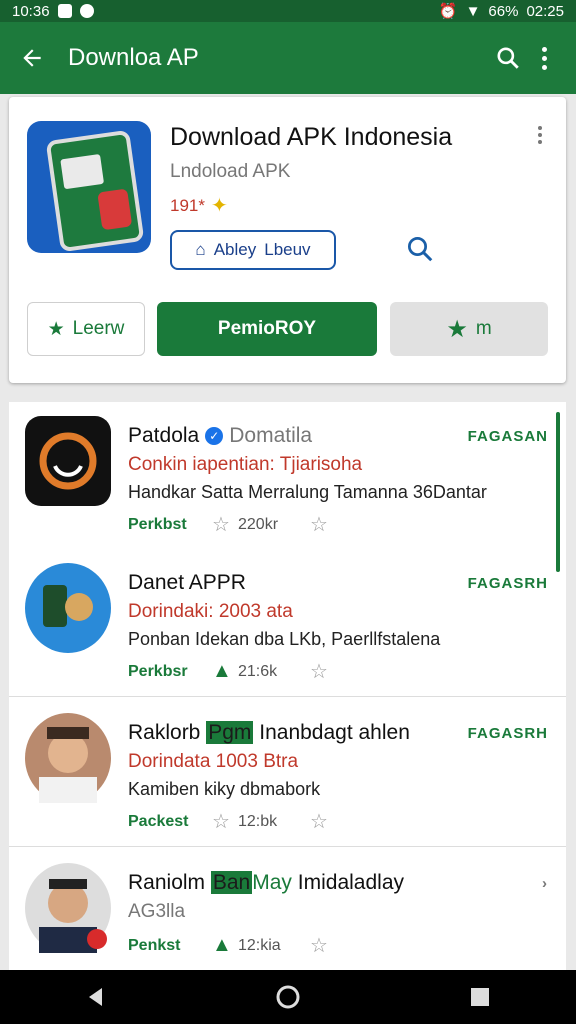  Describe the element at coordinates (266, 882) in the screenshot. I see `item-title: Raniolm BanMay Imidaladlay` at that location.